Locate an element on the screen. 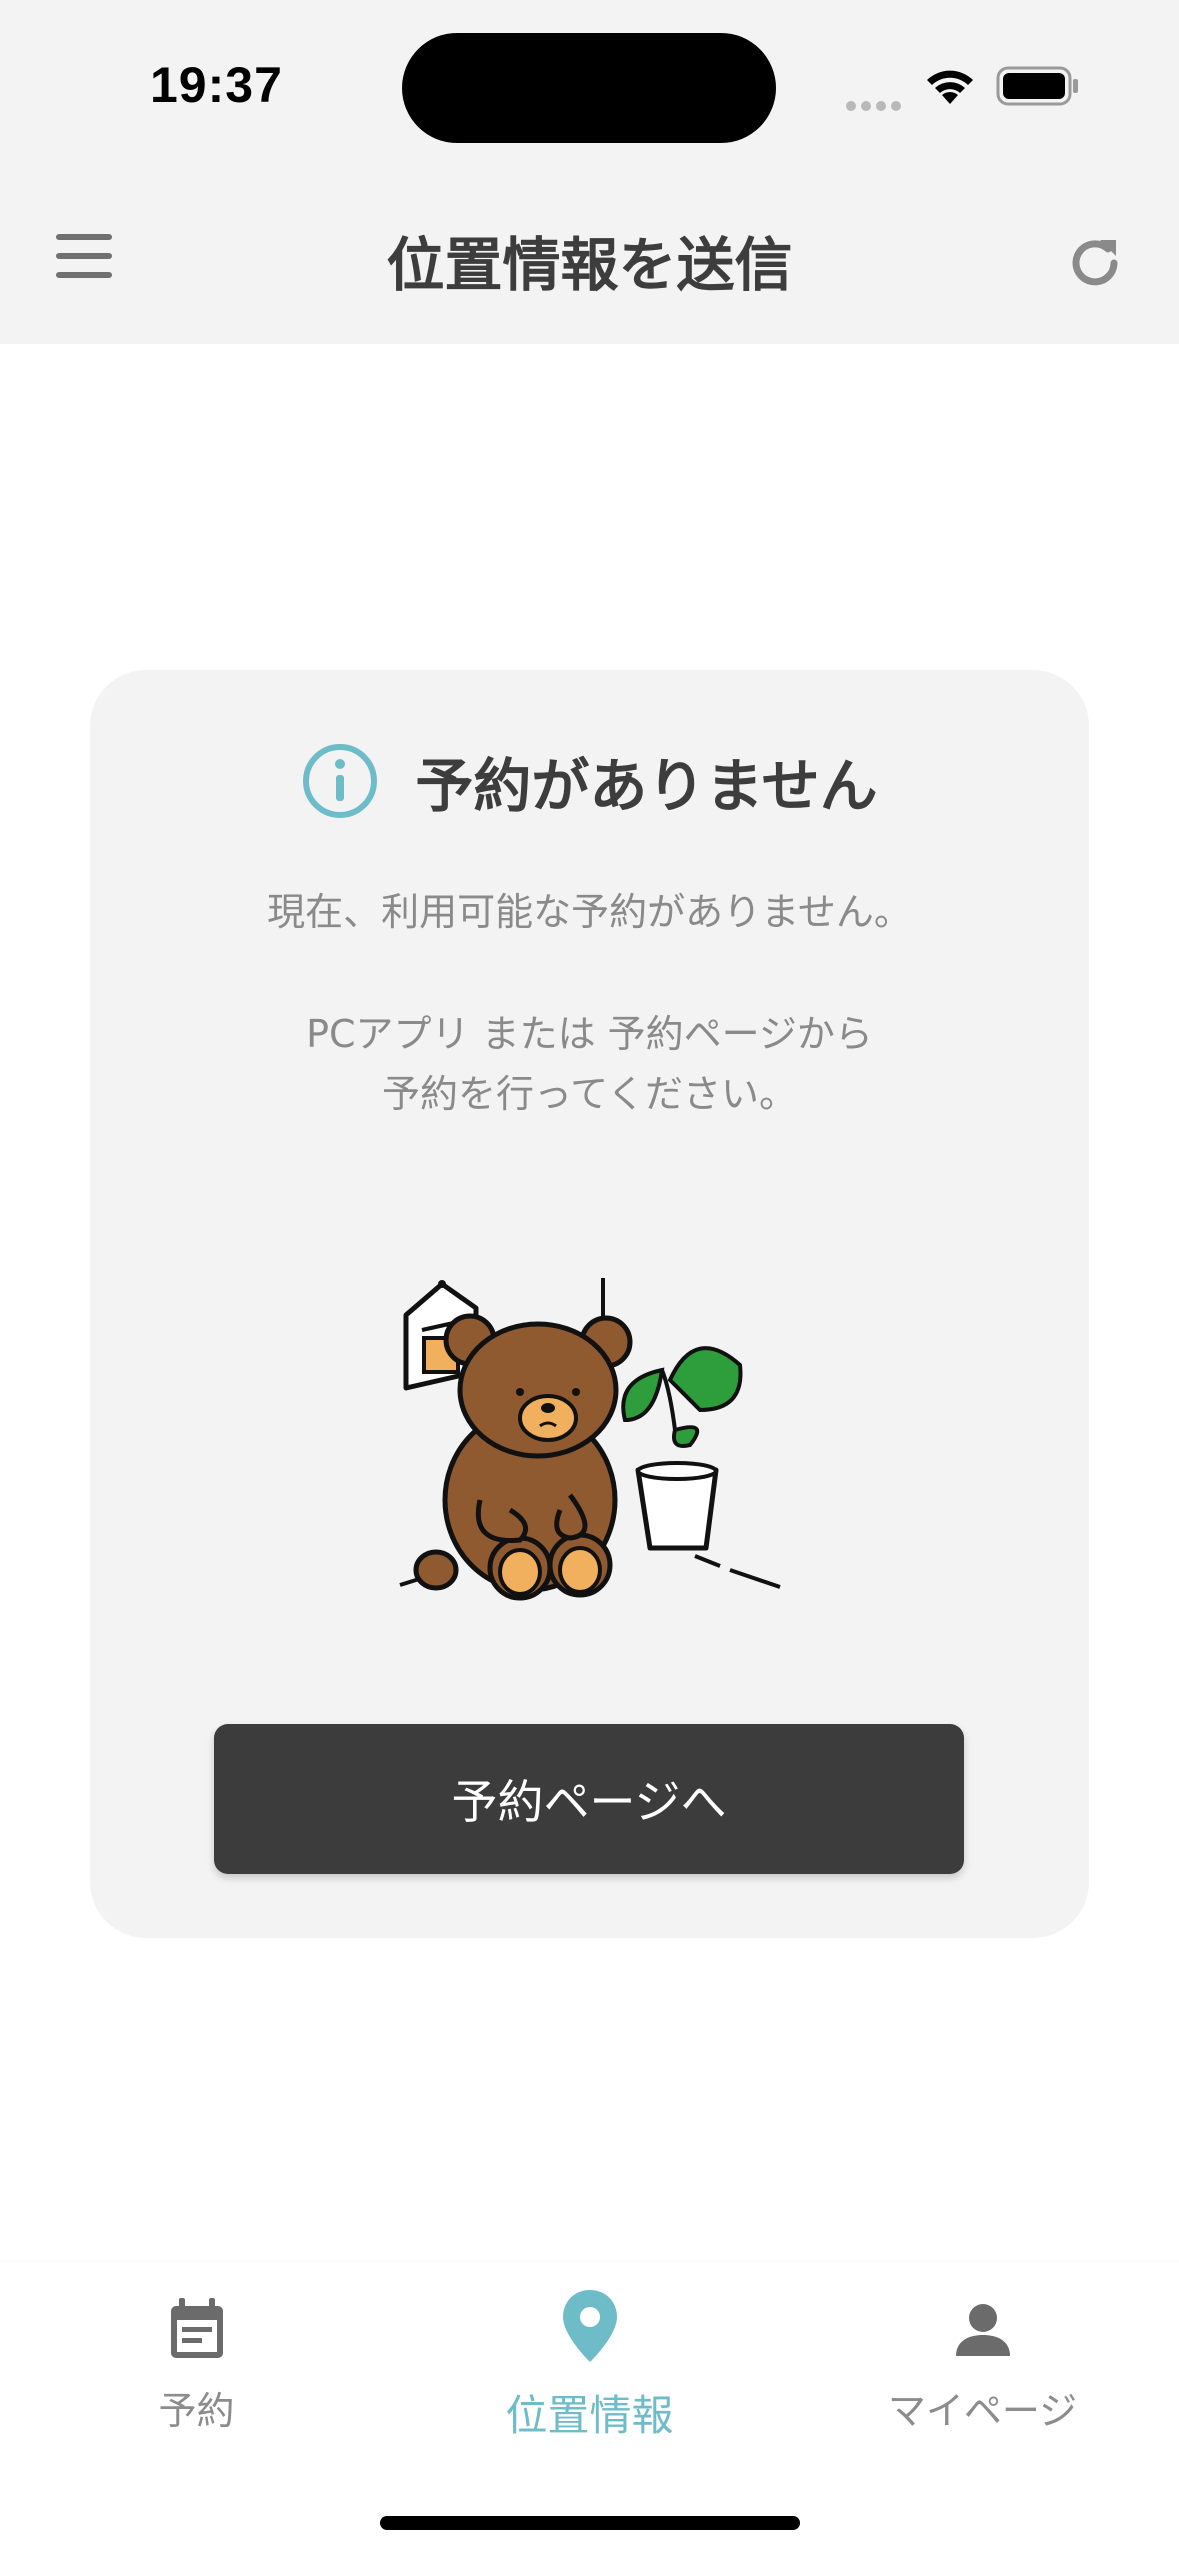 The height and width of the screenshot is (2556, 1179). info-icon is located at coordinates (340, 781).